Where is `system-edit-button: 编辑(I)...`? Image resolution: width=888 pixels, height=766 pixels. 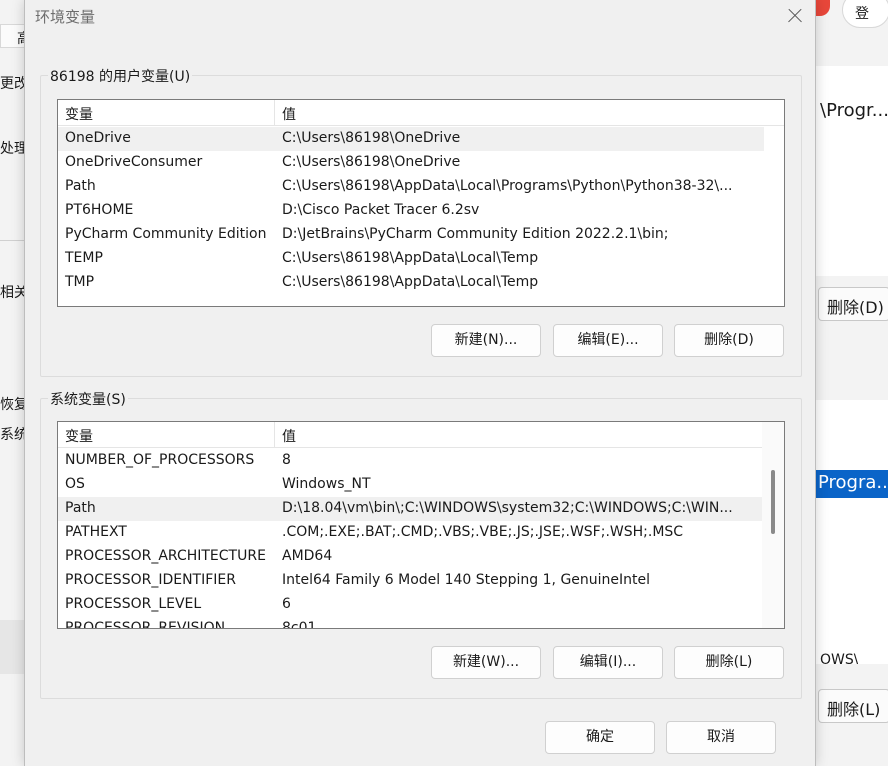
system-edit-button: 编辑(I)... is located at coordinates (608, 662).